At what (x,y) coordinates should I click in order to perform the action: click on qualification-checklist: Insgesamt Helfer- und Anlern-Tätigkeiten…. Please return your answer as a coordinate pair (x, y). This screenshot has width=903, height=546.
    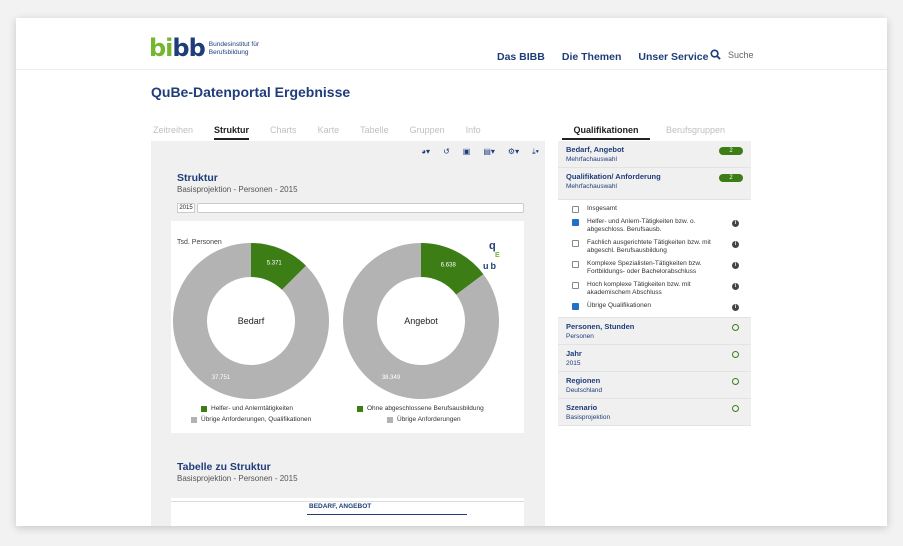
    Looking at the image, I should click on (654, 259).